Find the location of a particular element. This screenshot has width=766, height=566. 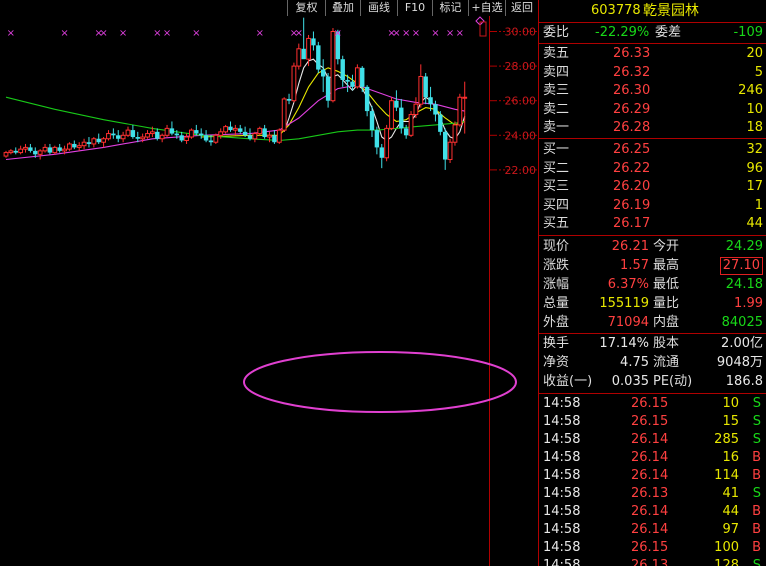

finance-label: 净资 is located at coordinates (556, 362).